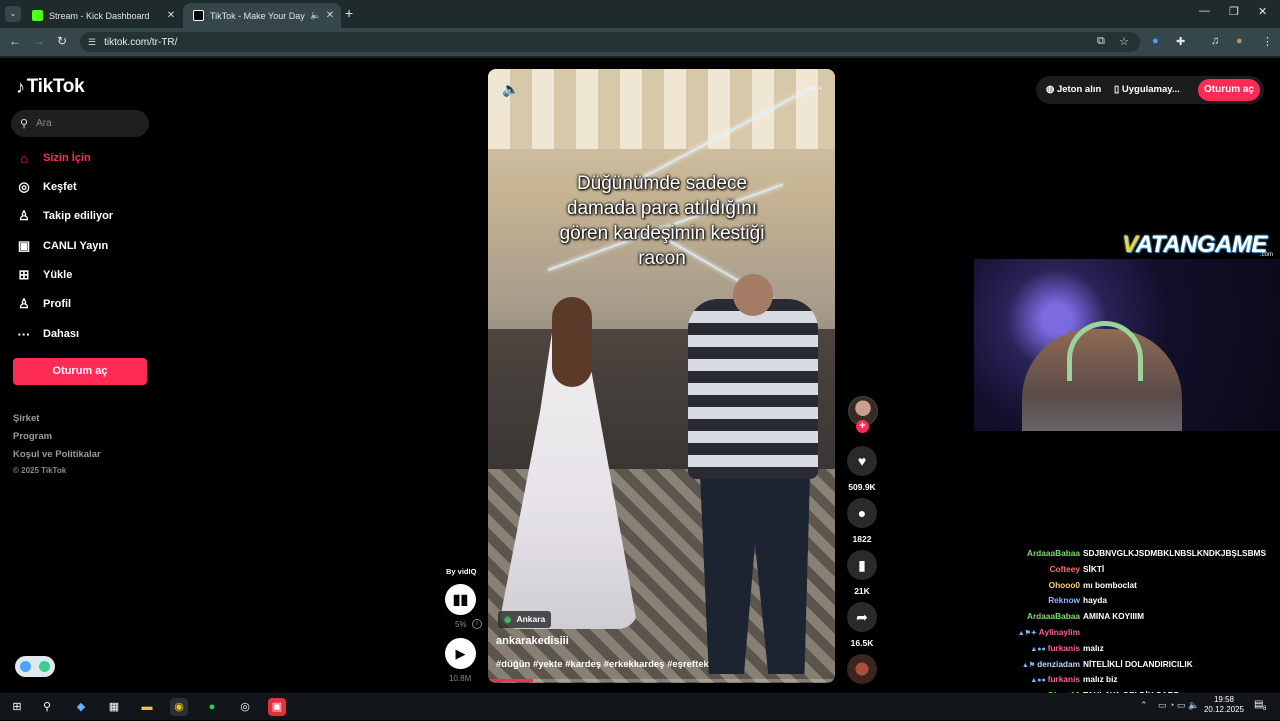  What do you see at coordinates (862, 539) in the screenshot?
I see `comment-count: 1822` at bounding box center [862, 539].